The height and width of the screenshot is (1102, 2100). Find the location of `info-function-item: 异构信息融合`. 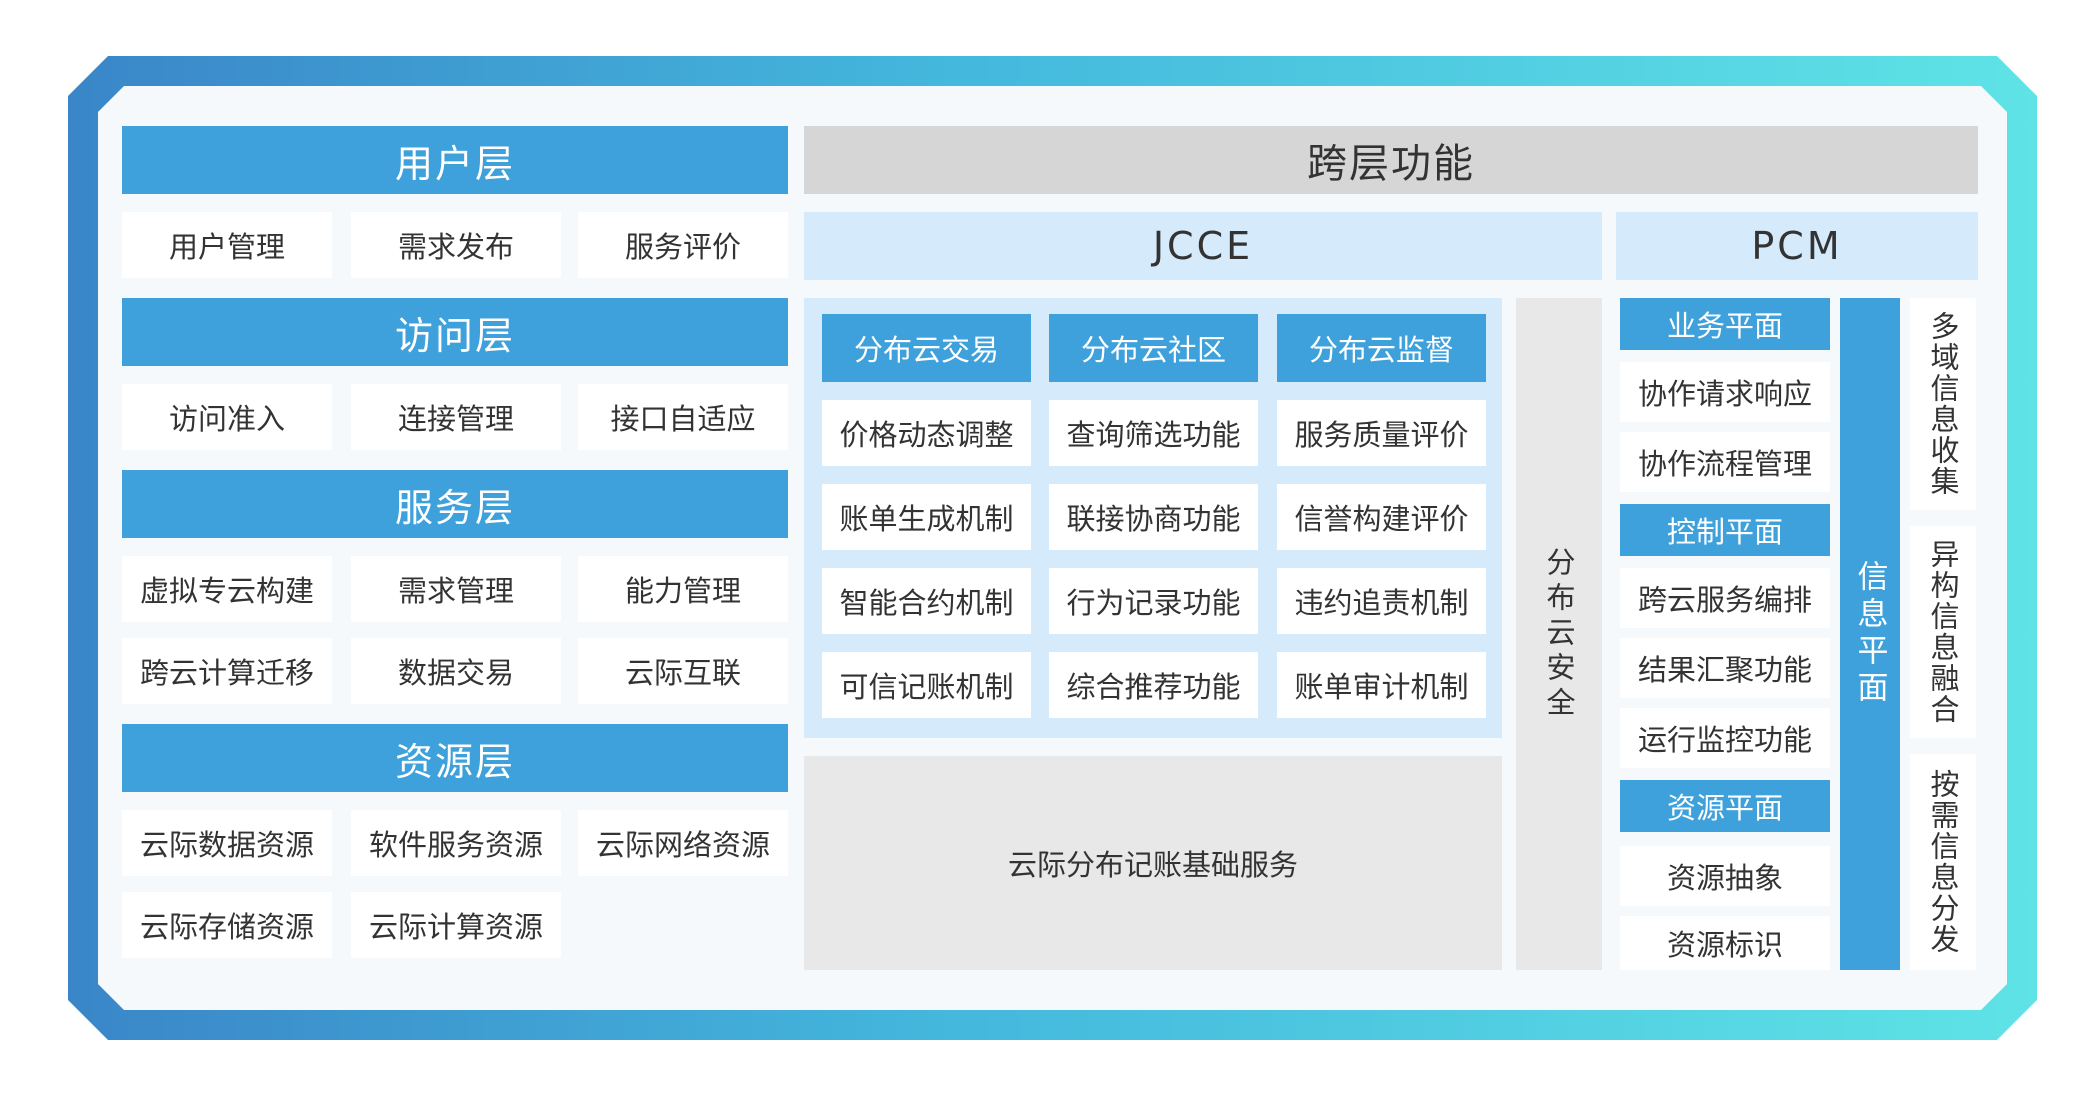

info-function-item: 异构信息融合 is located at coordinates (1943, 632).